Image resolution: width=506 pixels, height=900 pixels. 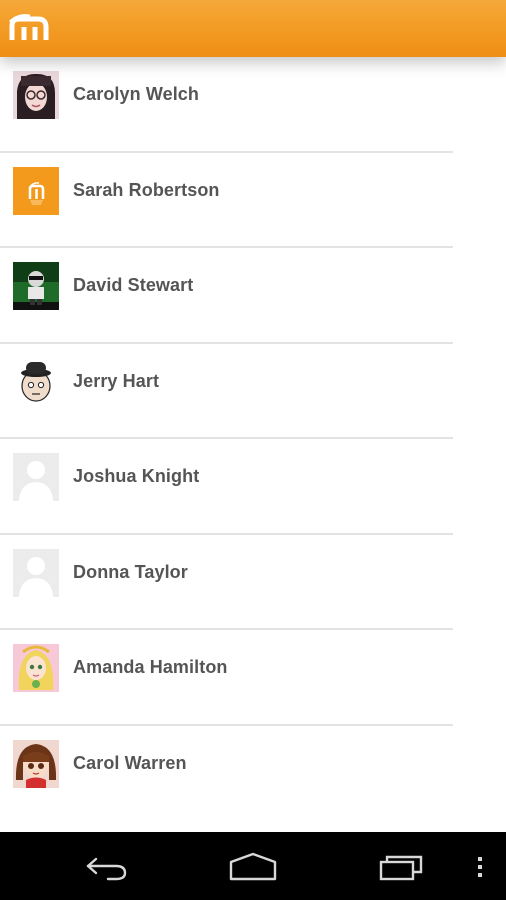 I want to click on contact-row: Carol Warren, so click(x=253, y=774).